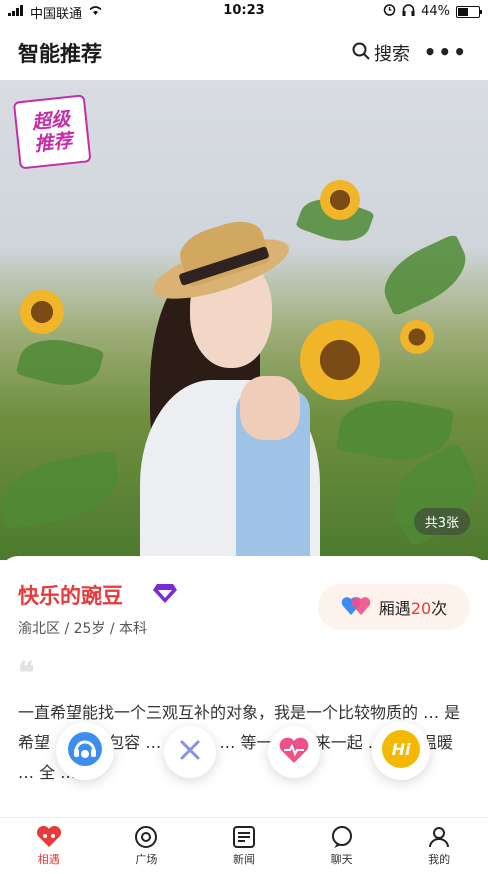 Image resolution: width=488 pixels, height=874 pixels. What do you see at coordinates (53, 142) in the screenshot?
I see `badge-line2: 推荐` at bounding box center [53, 142].